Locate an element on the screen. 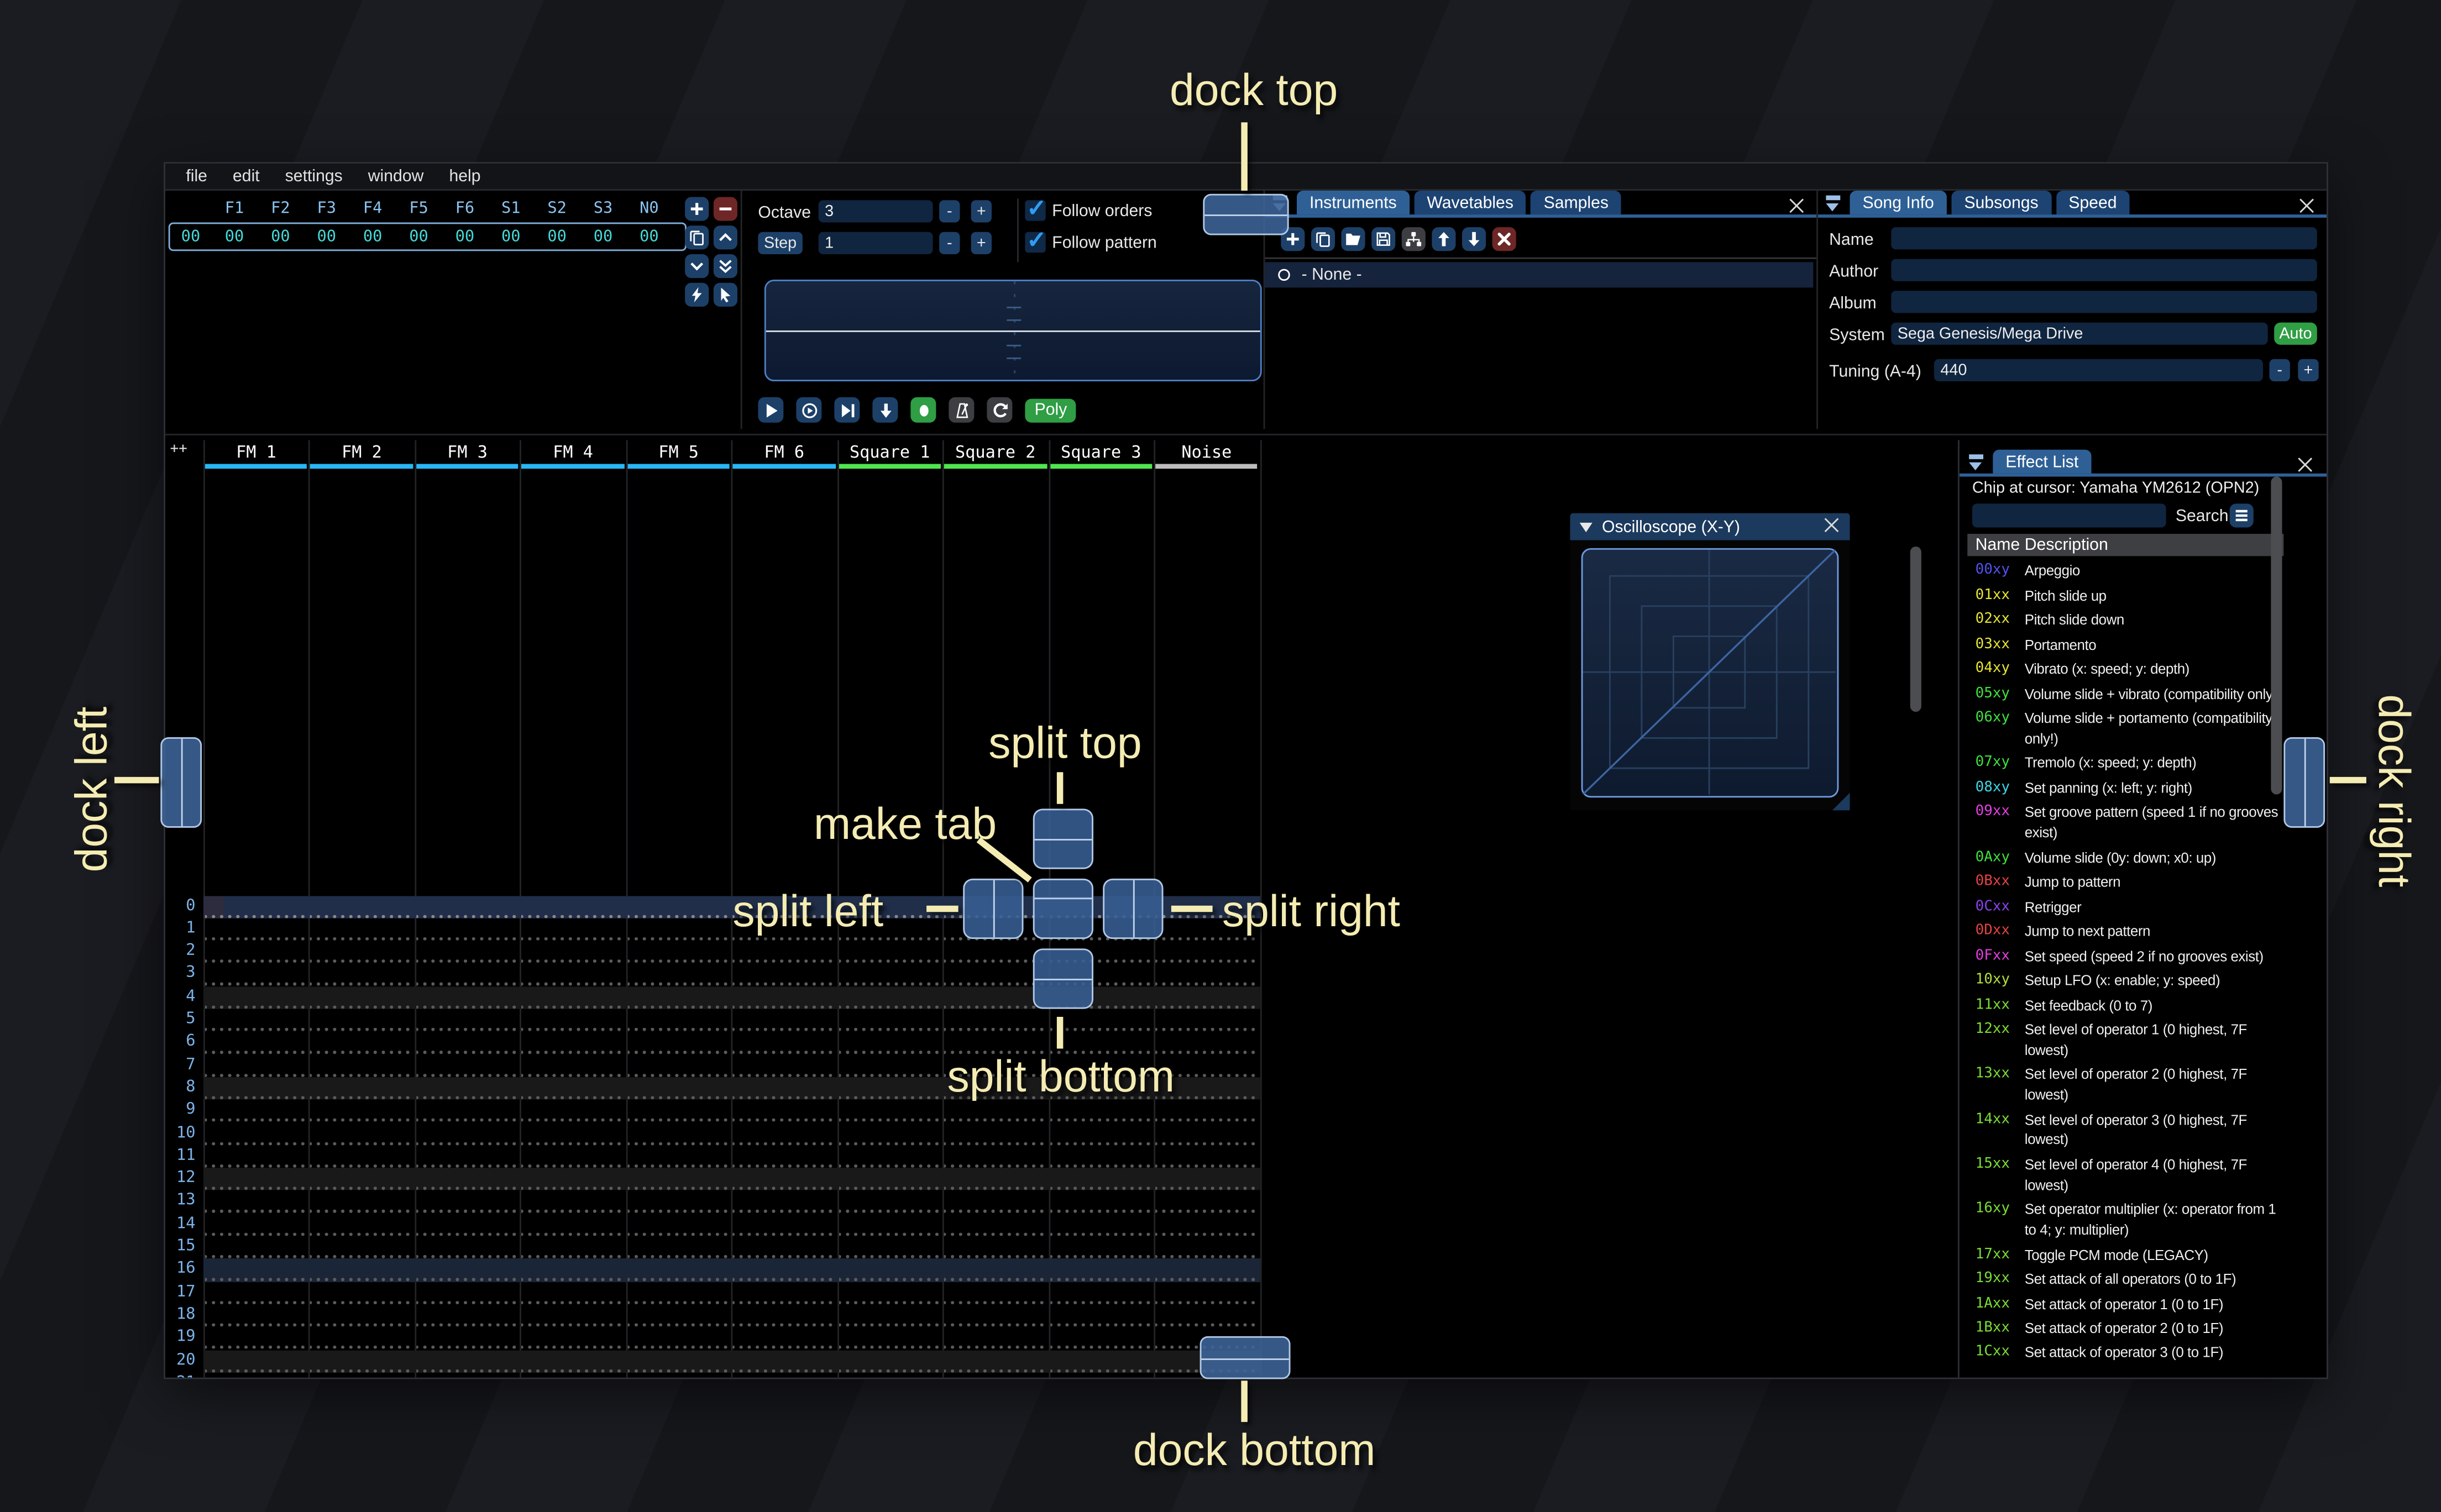 The height and width of the screenshot is (1512, 2441). order-value-S2: 00 is located at coordinates (557, 238).